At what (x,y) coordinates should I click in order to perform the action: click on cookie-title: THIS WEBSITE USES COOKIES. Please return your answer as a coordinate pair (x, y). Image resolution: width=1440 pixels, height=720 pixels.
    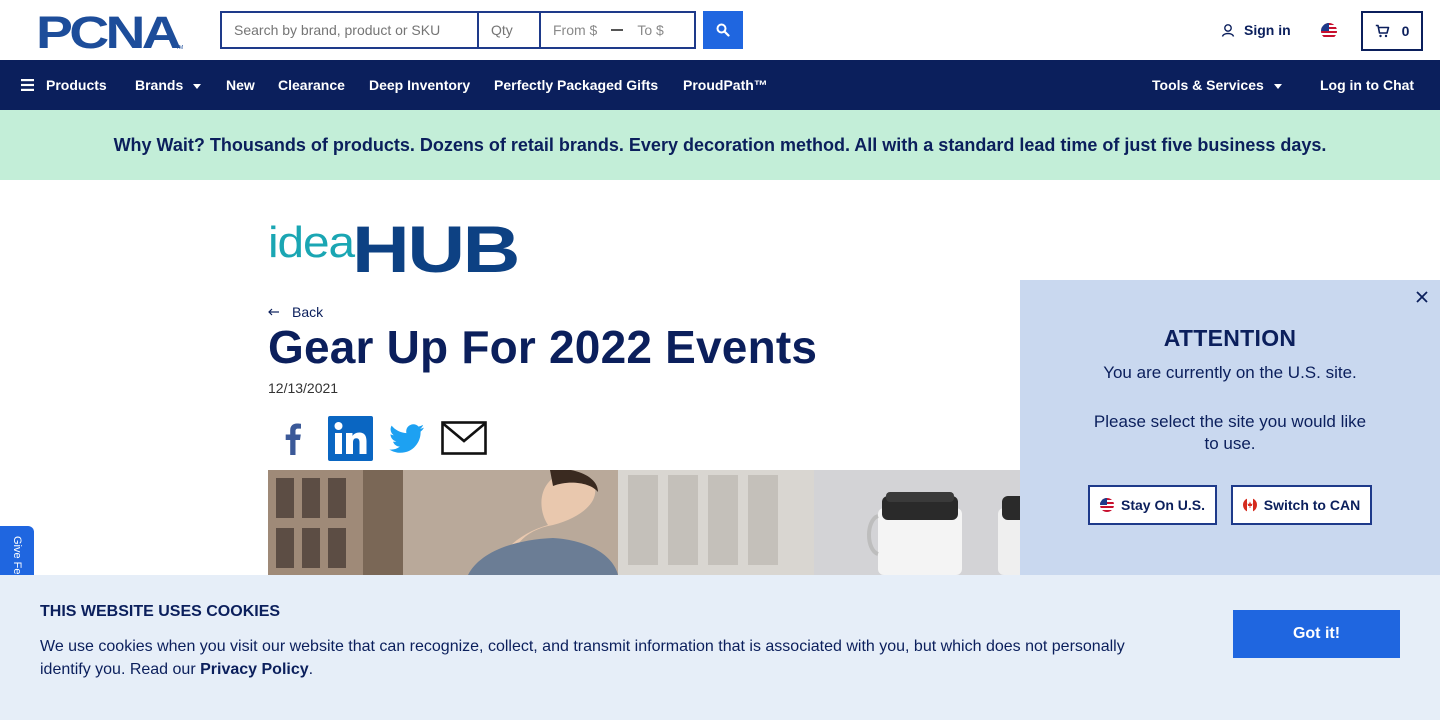
    Looking at the image, I should click on (160, 611).